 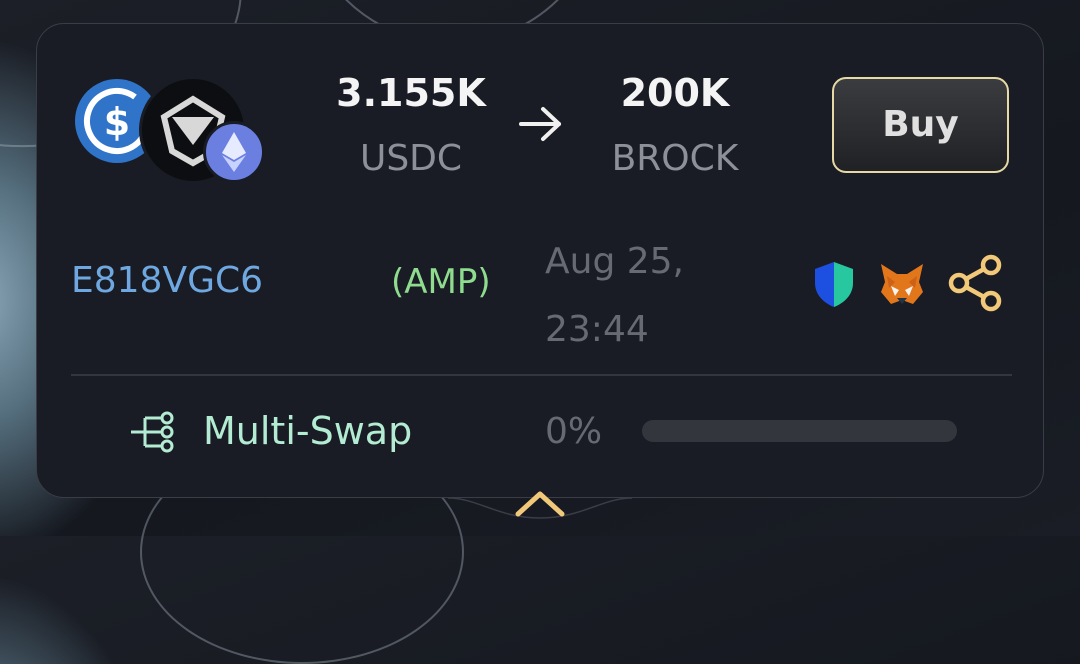 What do you see at coordinates (541, 375) in the screenshot?
I see `divider` at bounding box center [541, 375].